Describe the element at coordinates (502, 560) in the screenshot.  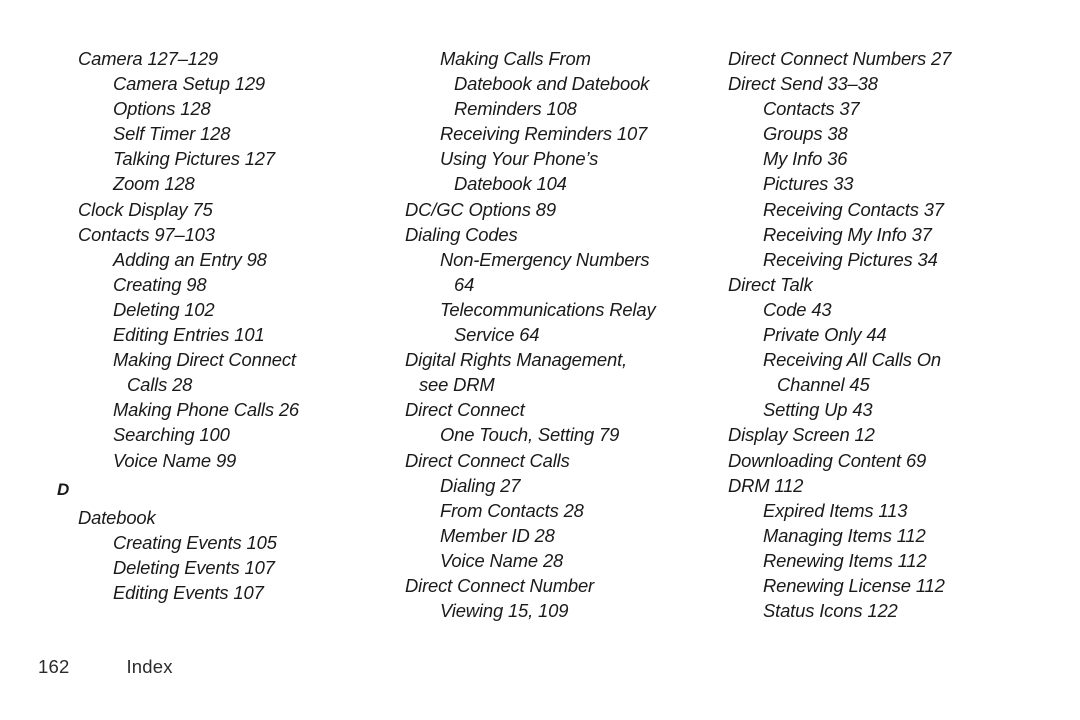
I see `index-entry: Voice Name 28` at that location.